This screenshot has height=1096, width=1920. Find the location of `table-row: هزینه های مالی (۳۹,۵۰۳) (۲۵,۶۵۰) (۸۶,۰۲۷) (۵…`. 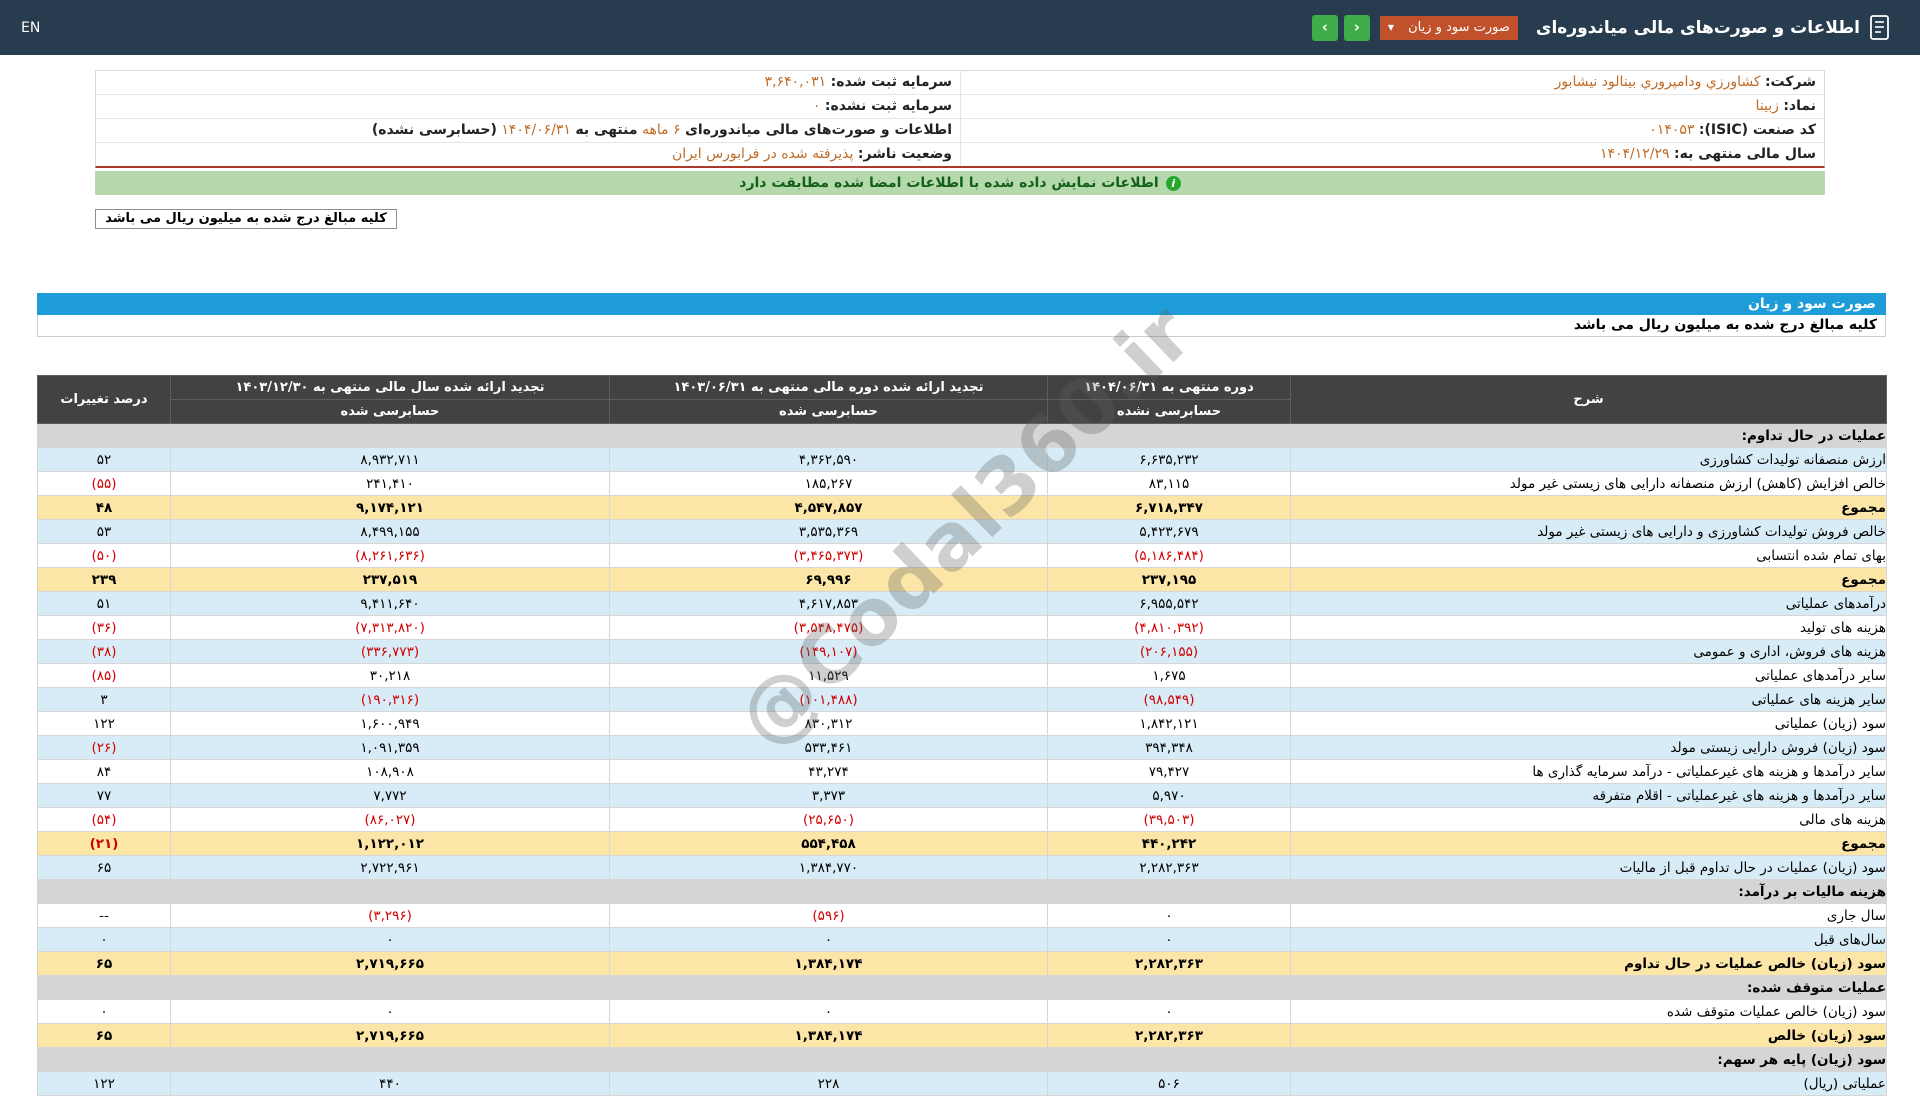

table-row: هزینه های مالی (۳۹,۵۰۳) (۲۵,۶۵۰) (۸۶,۰۲۷) (۵… is located at coordinates (962, 819).